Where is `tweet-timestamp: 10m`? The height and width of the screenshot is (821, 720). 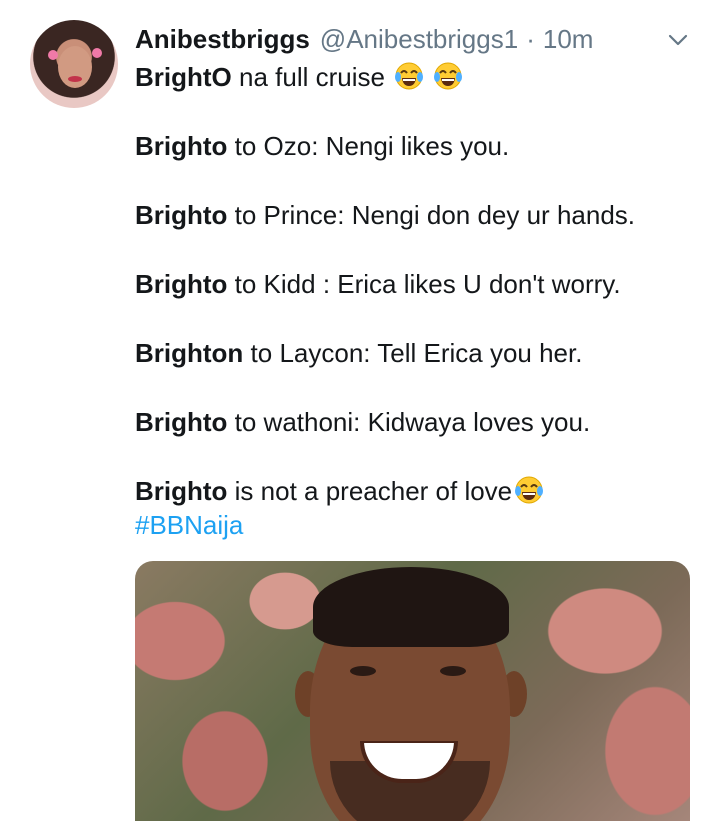
tweet-timestamp: 10m is located at coordinates (568, 39).